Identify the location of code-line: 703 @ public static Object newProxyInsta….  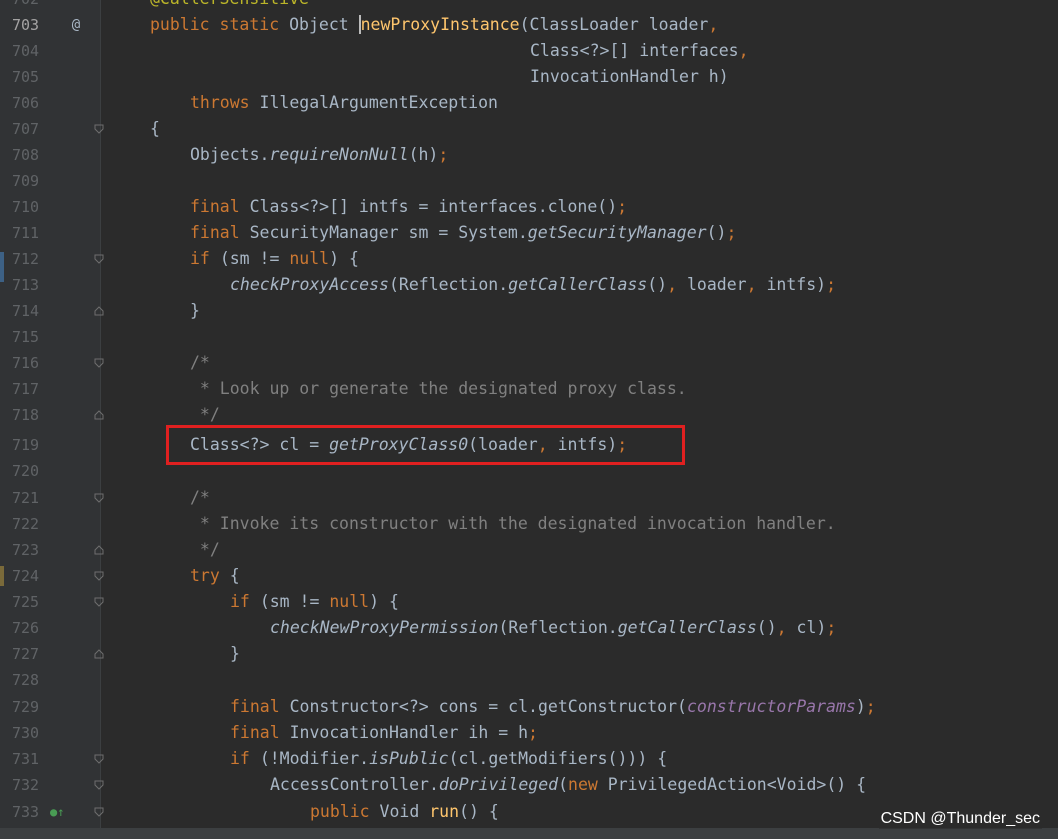
(529, 25).